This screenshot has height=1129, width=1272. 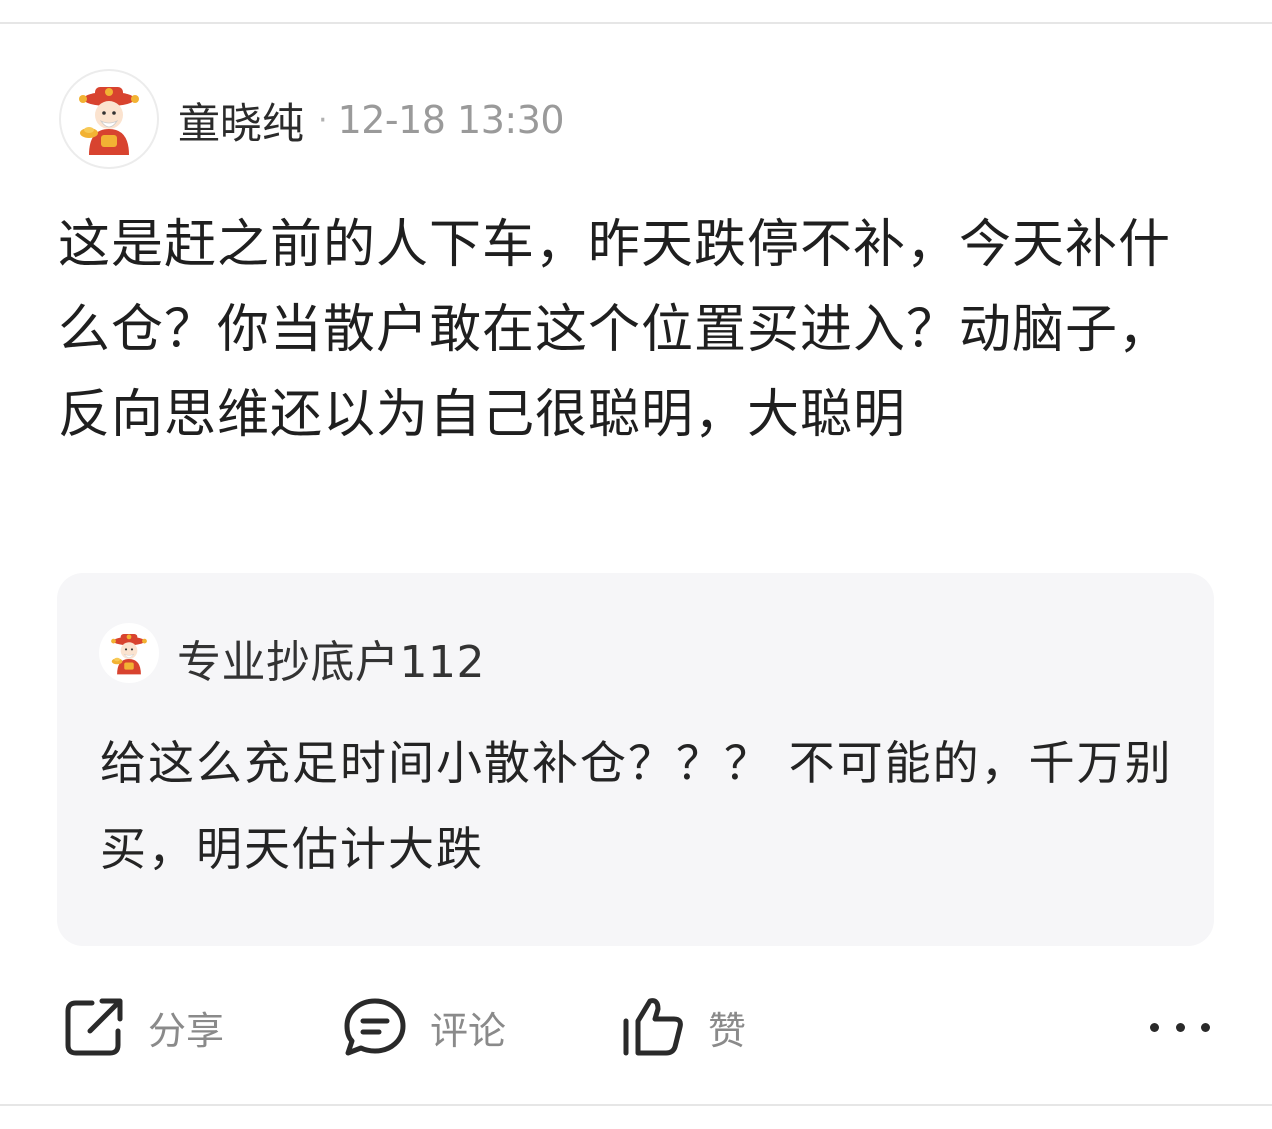 I want to click on comment-button: 评论, so click(x=424, y=1027).